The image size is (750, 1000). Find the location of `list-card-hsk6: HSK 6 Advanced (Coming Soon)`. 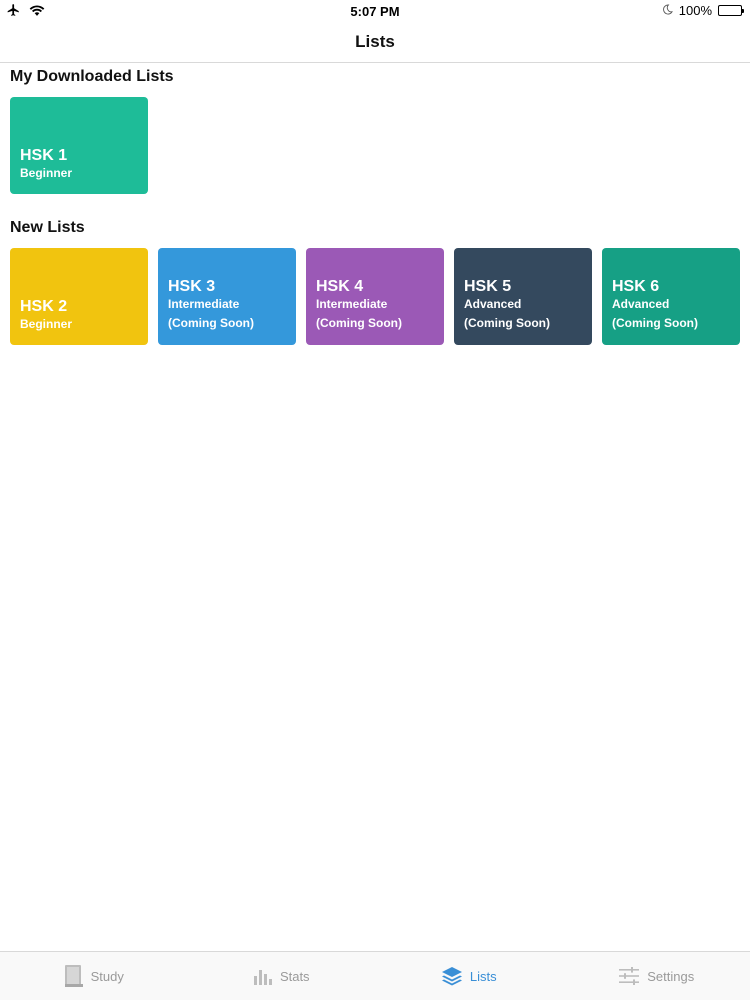

list-card-hsk6: HSK 6 Advanced (Coming Soon) is located at coordinates (671, 296).